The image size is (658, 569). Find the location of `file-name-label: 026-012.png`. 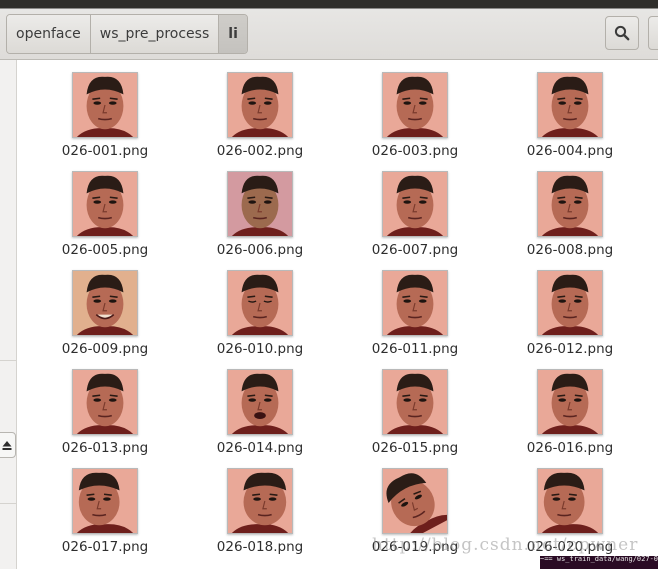

file-name-label: 026-012.png is located at coordinates (570, 349).